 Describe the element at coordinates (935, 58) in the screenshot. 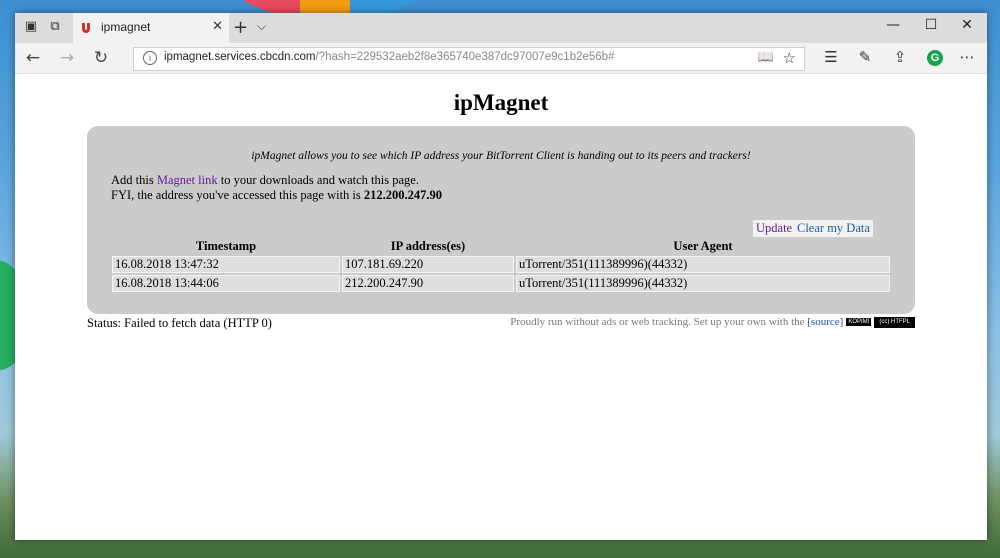

I see `grammarly-extension-icon: G` at that location.